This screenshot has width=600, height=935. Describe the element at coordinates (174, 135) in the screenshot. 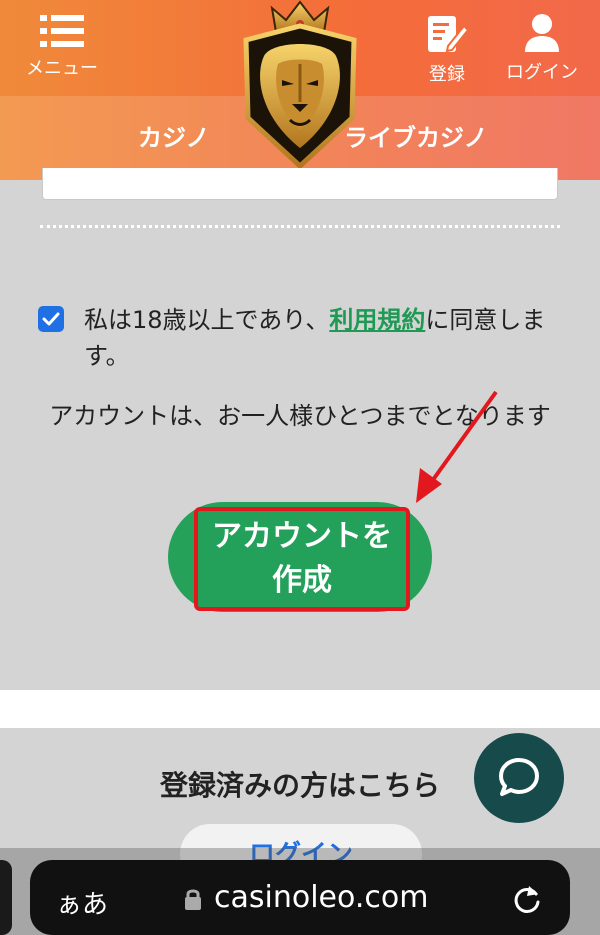

I see `tab-casino: カジノ` at that location.